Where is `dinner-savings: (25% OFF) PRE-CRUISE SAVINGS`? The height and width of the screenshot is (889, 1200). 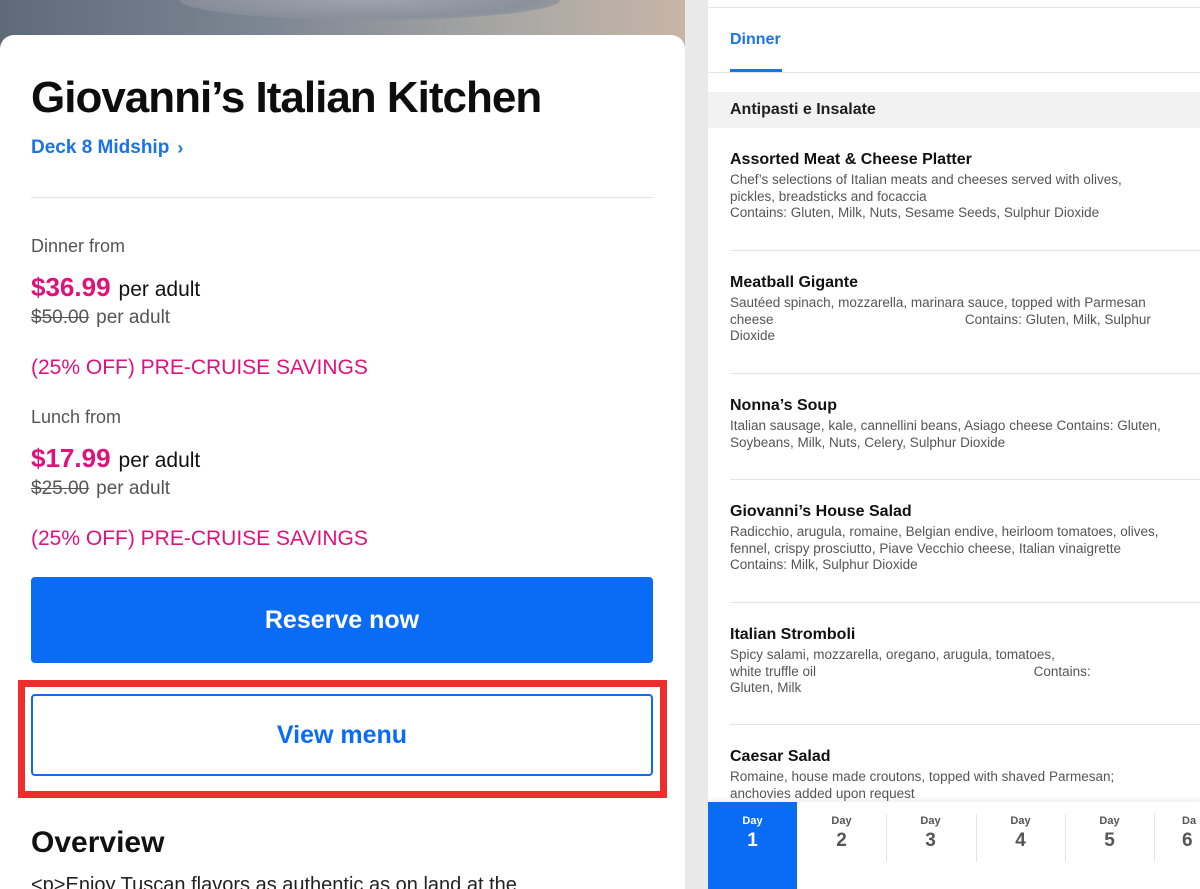
dinner-savings: (25% OFF) PRE-CRUISE SAVINGS is located at coordinates (199, 367).